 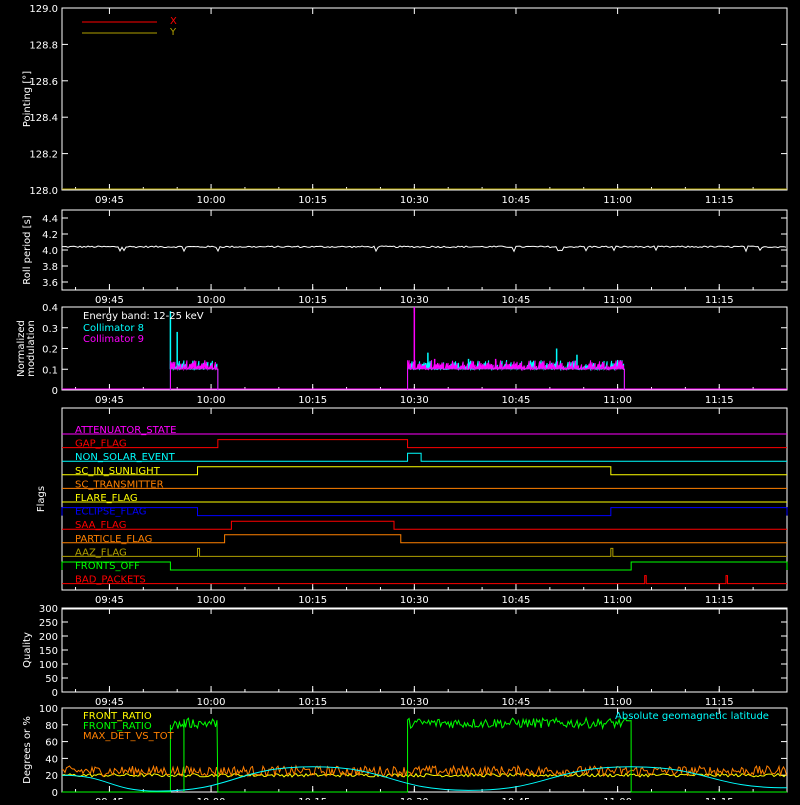 What do you see at coordinates (43, 118) in the screenshot?
I see `pointing-ytick-label: 128.4` at bounding box center [43, 118].